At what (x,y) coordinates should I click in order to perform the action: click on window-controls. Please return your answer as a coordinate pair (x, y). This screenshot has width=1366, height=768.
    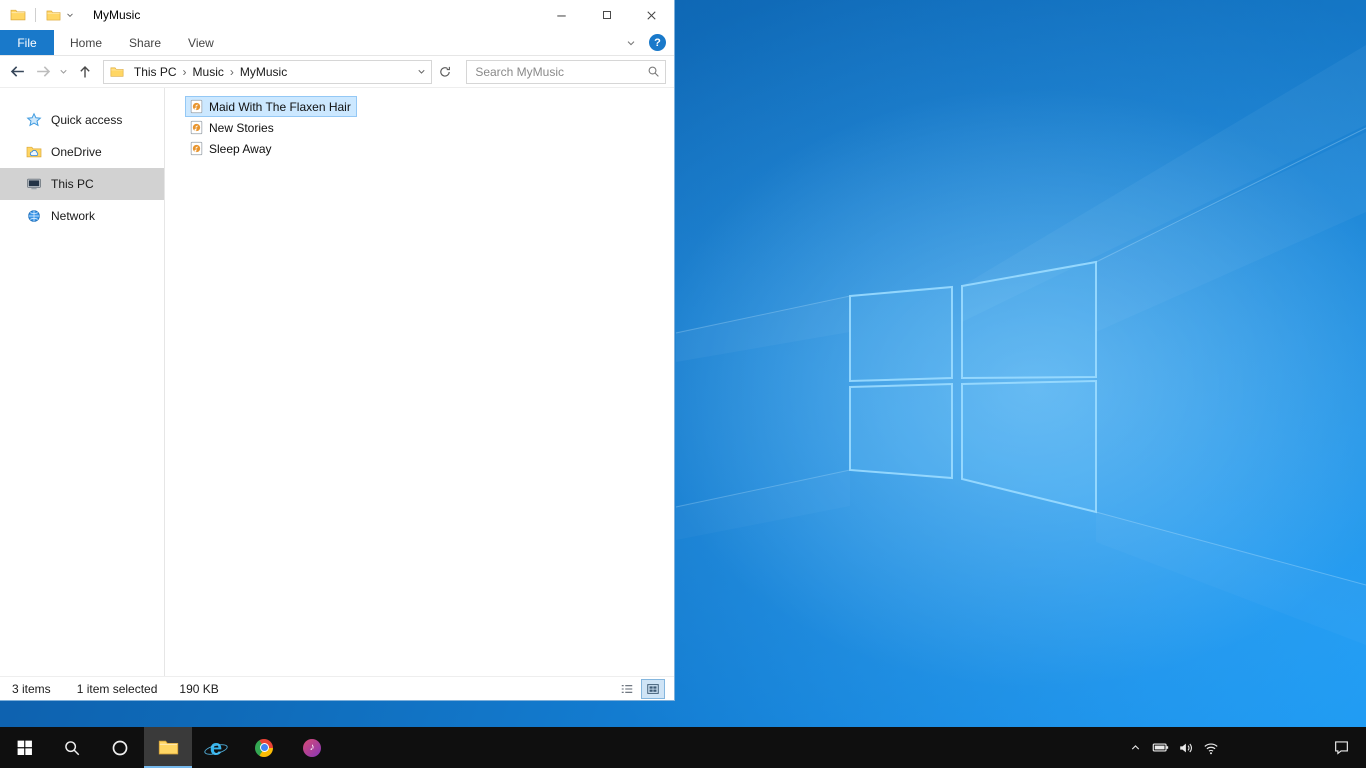
    Looking at the image, I should click on (606, 15).